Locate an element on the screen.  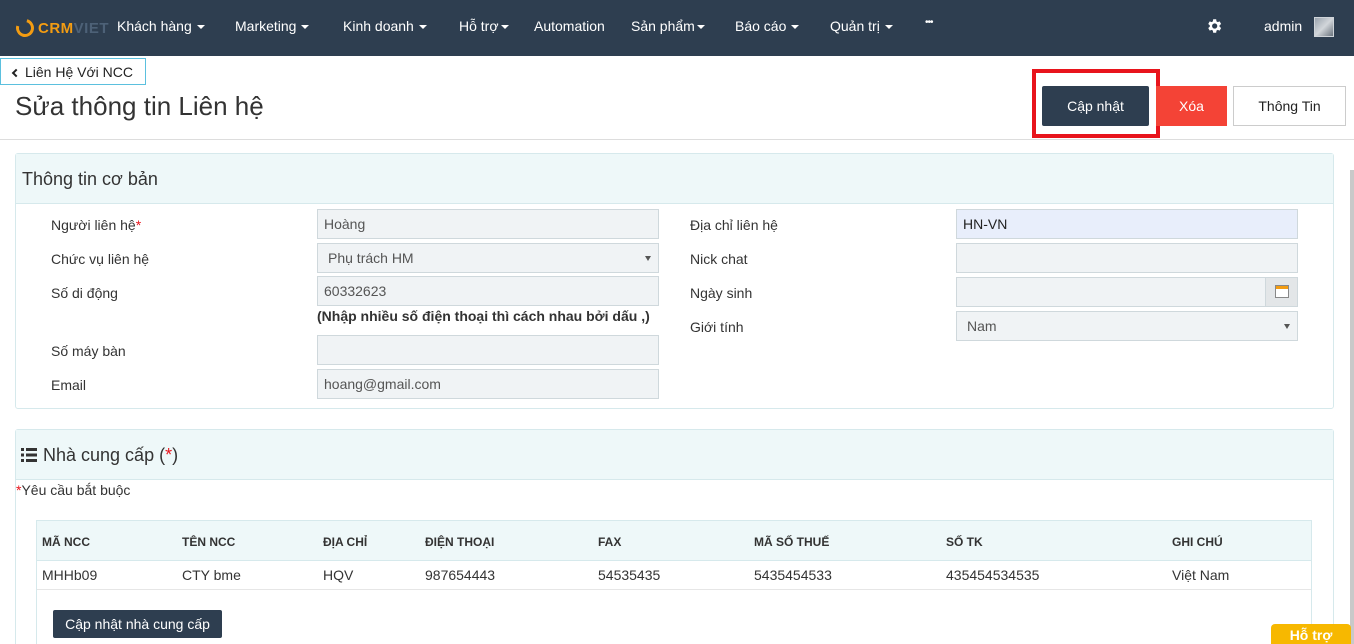
calendar-button is located at coordinates (1281, 292).